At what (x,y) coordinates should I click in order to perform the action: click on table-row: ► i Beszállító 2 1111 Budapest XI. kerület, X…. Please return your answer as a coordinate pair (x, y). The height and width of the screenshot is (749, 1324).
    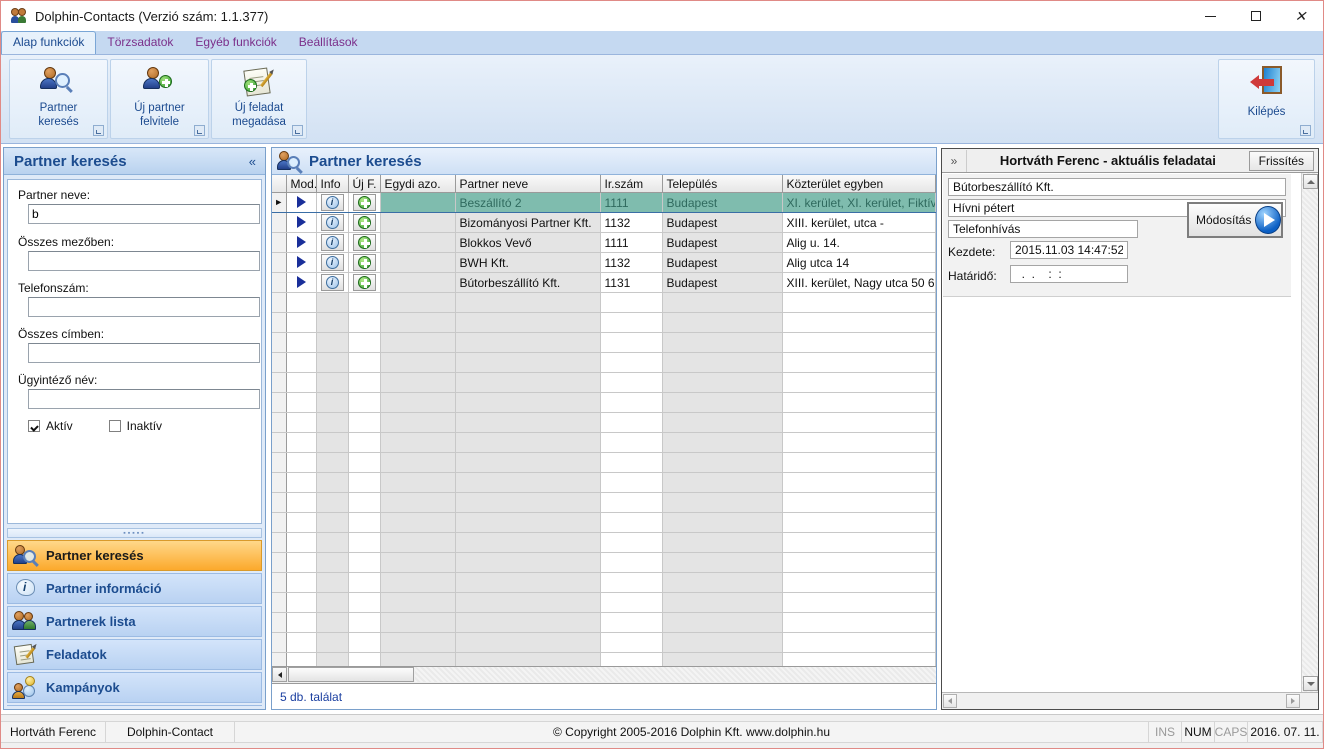
    Looking at the image, I should click on (604, 202).